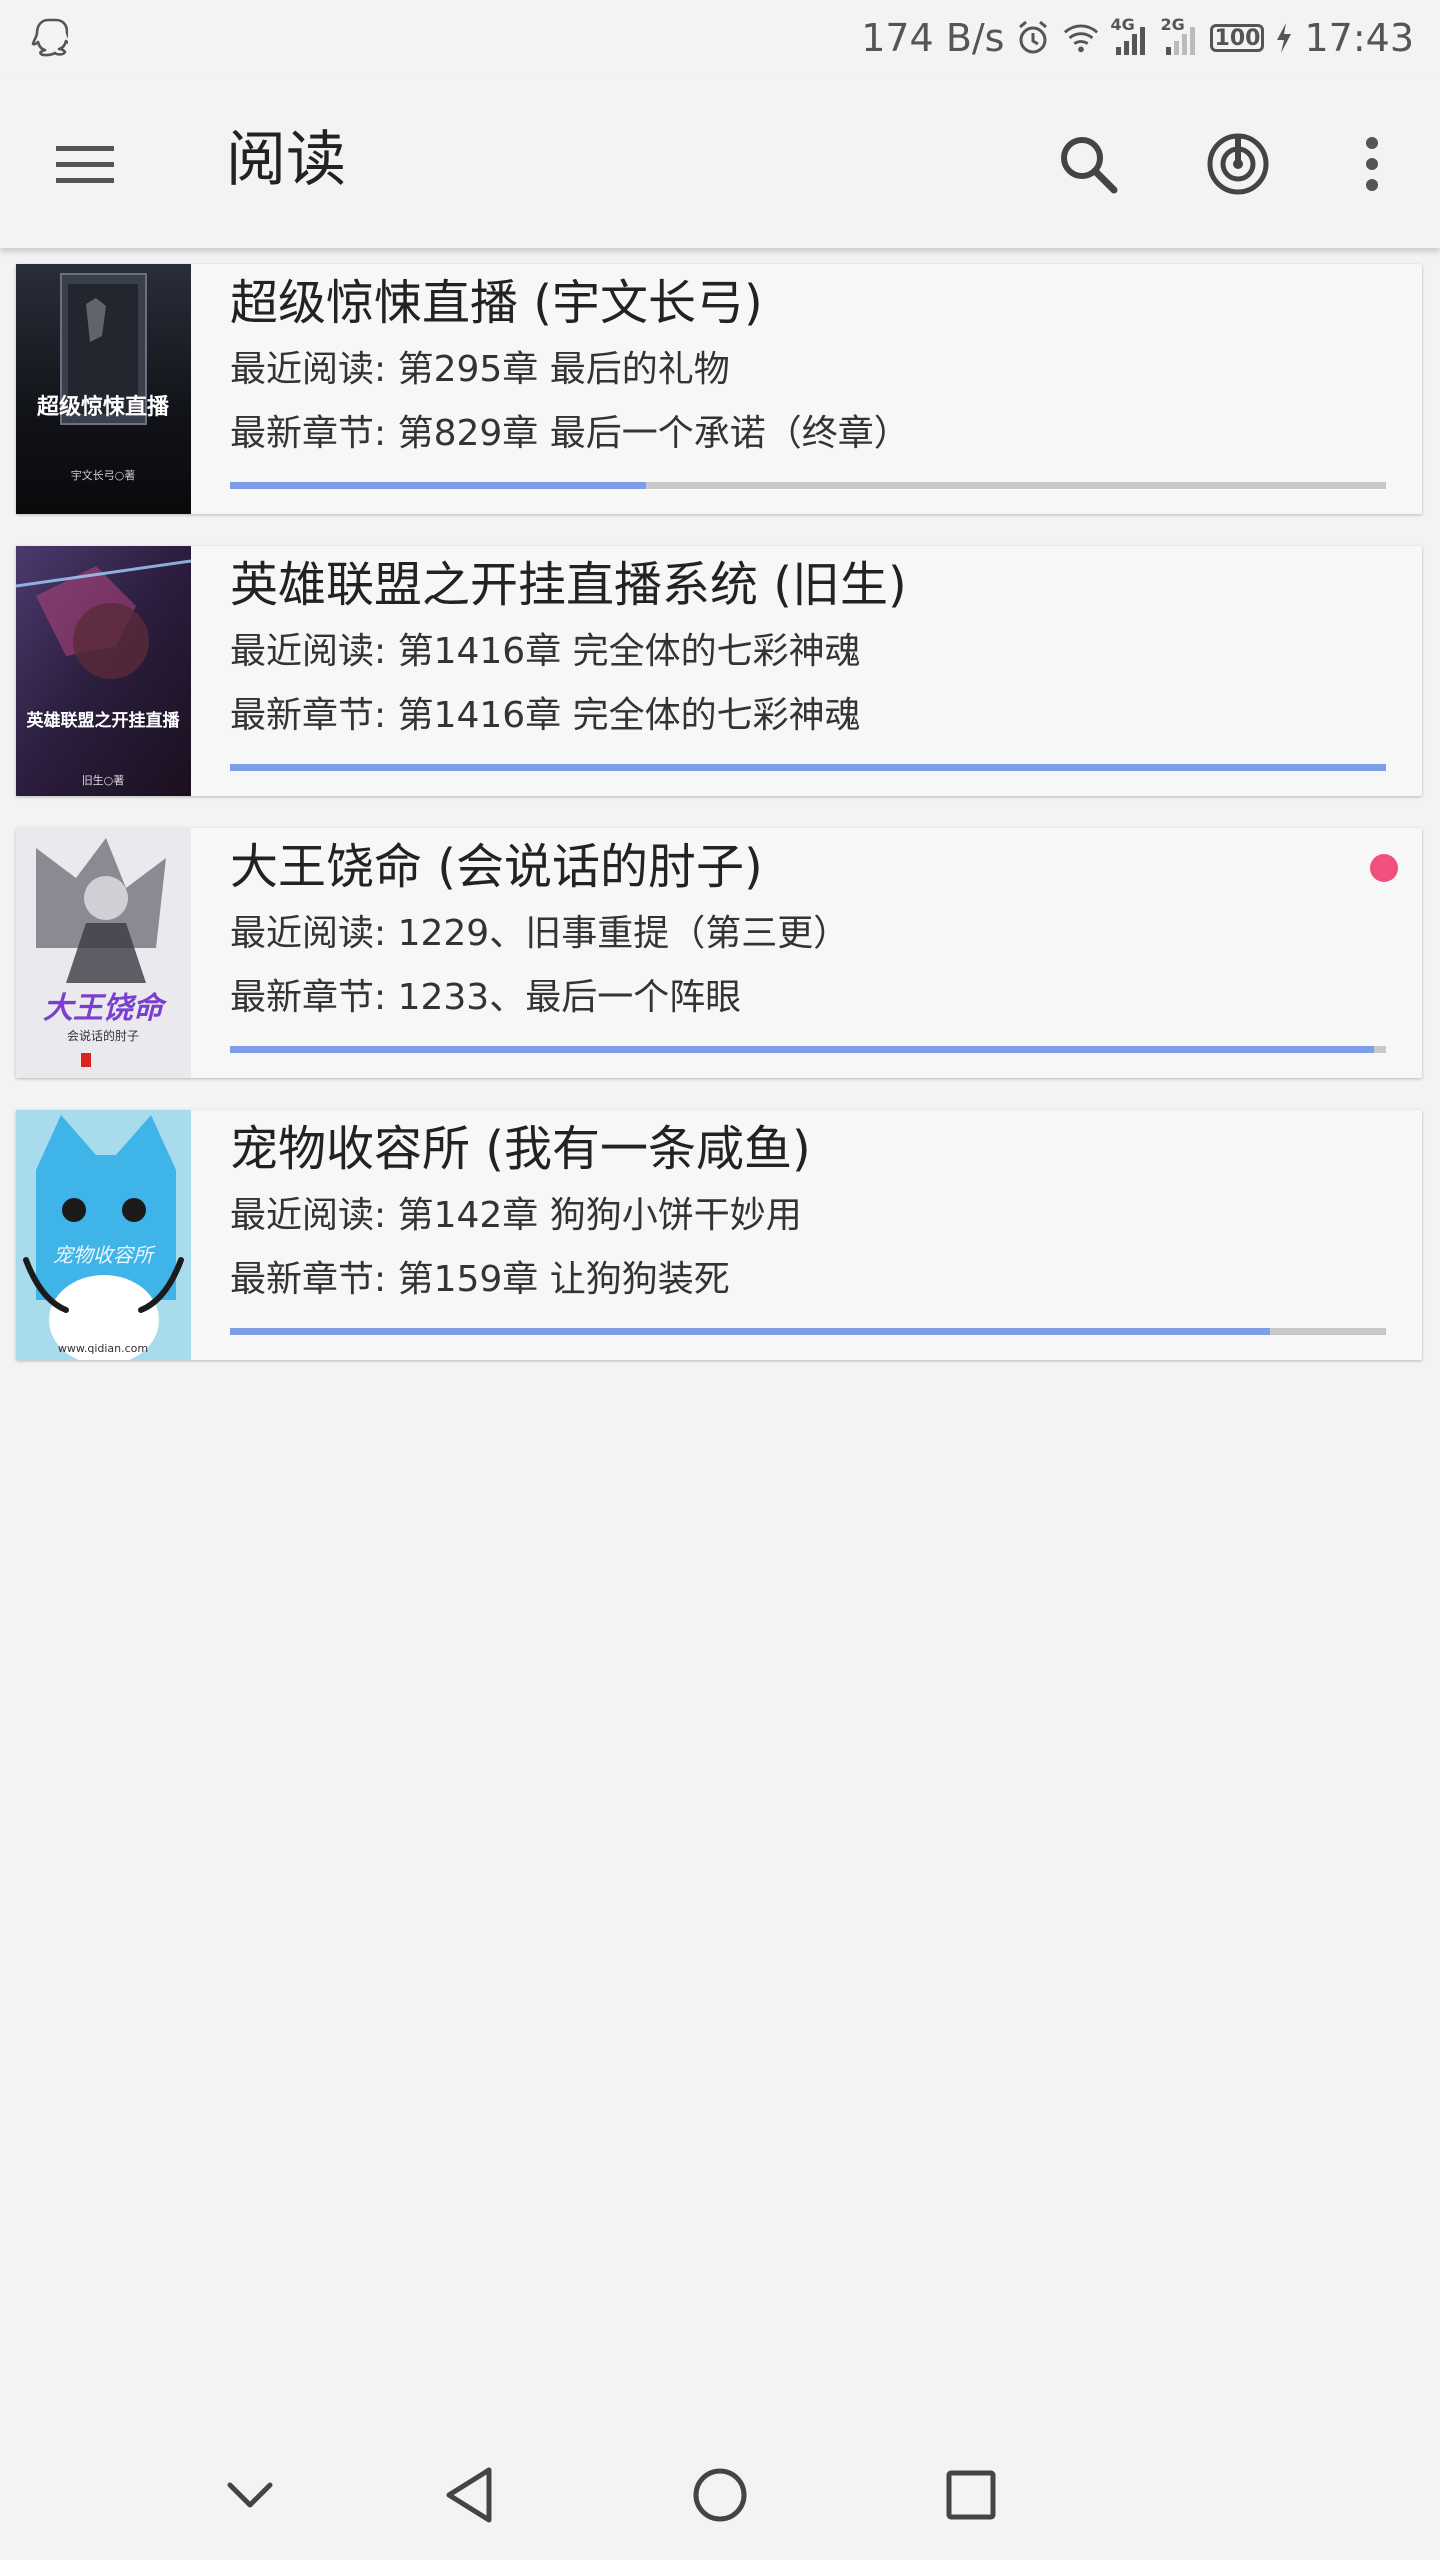 Image resolution: width=1440 pixels, height=2560 pixels. Describe the element at coordinates (1180, 36) in the screenshot. I see `signal-2g: 2G` at that location.